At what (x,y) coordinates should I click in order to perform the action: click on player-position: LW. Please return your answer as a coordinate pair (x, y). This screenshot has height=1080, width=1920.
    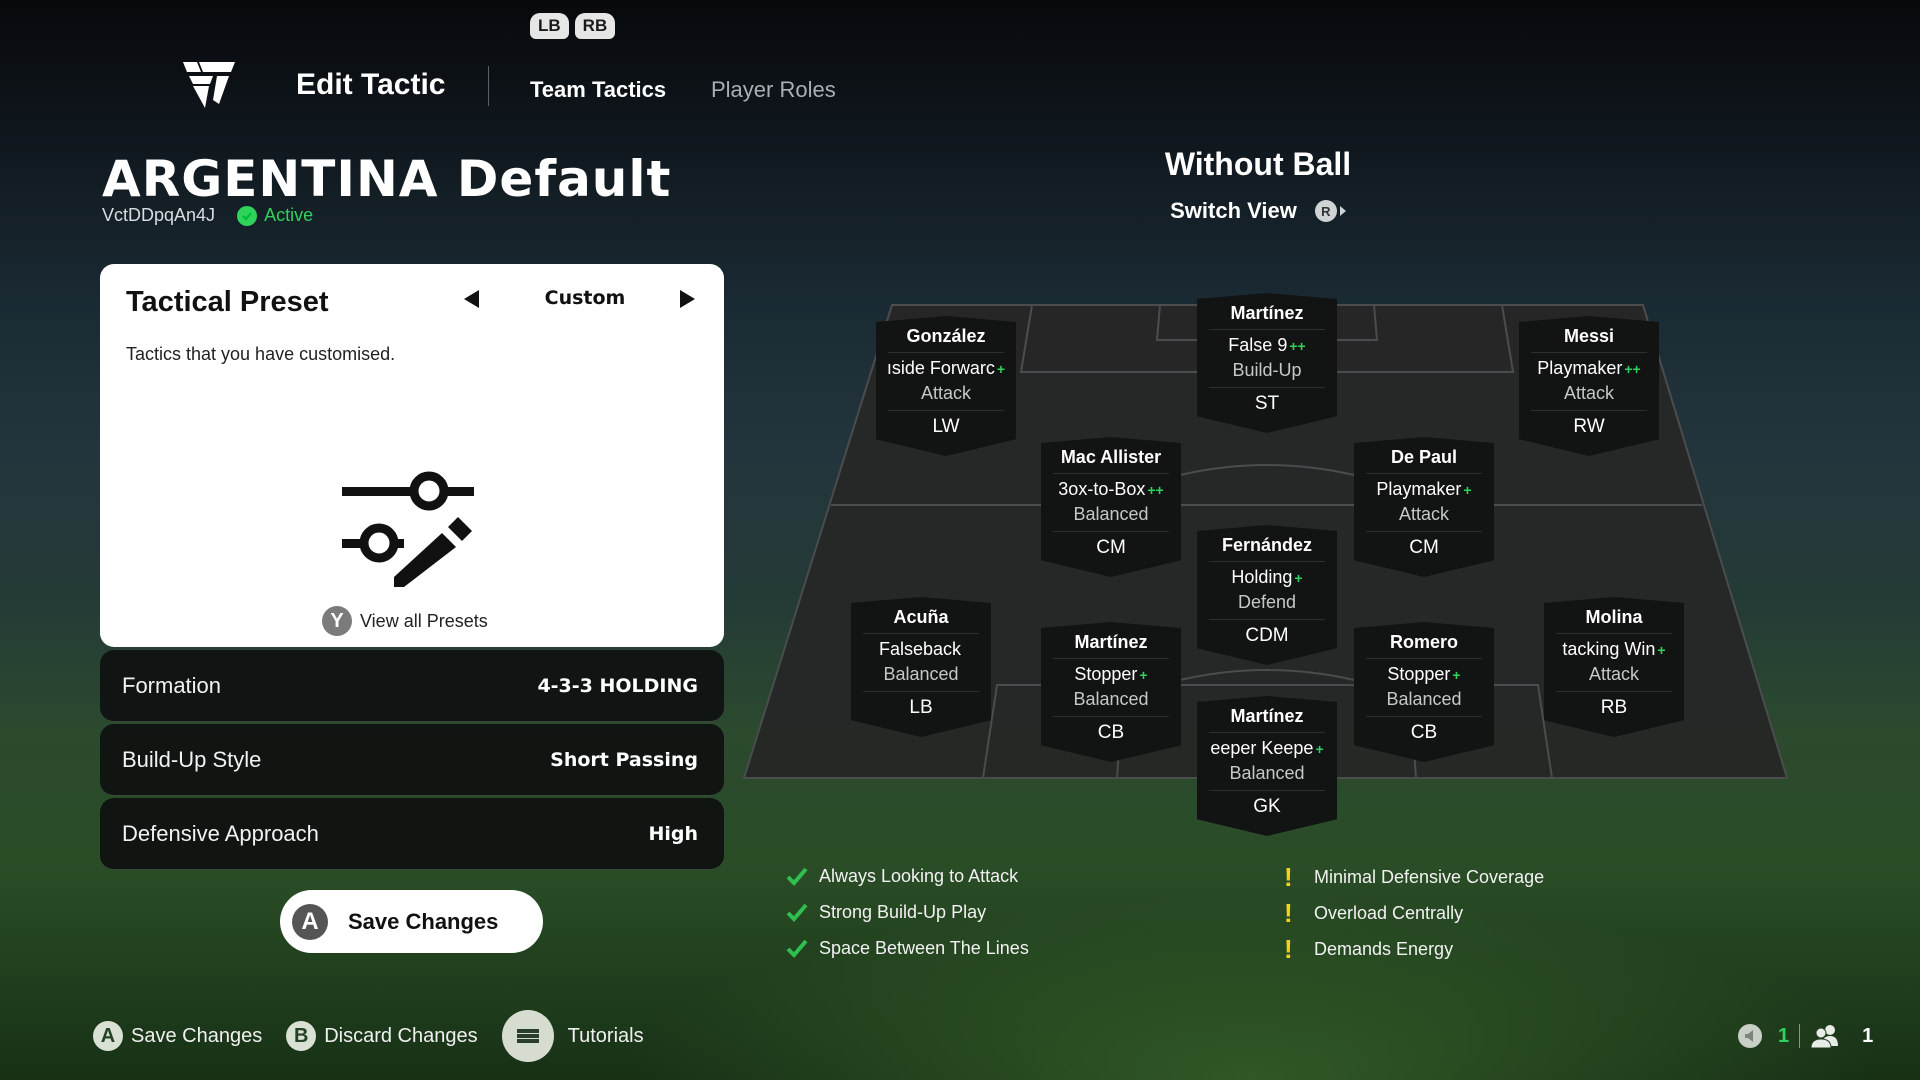
    Looking at the image, I should click on (946, 426).